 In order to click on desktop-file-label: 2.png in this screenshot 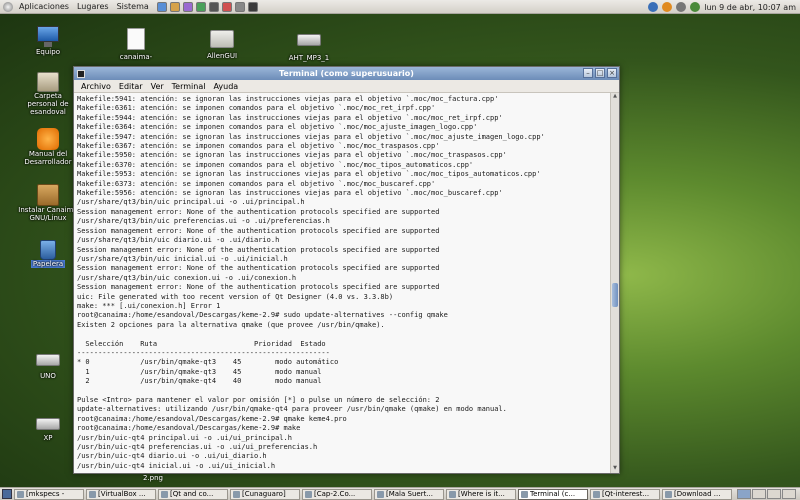, I will do `click(153, 478)`.